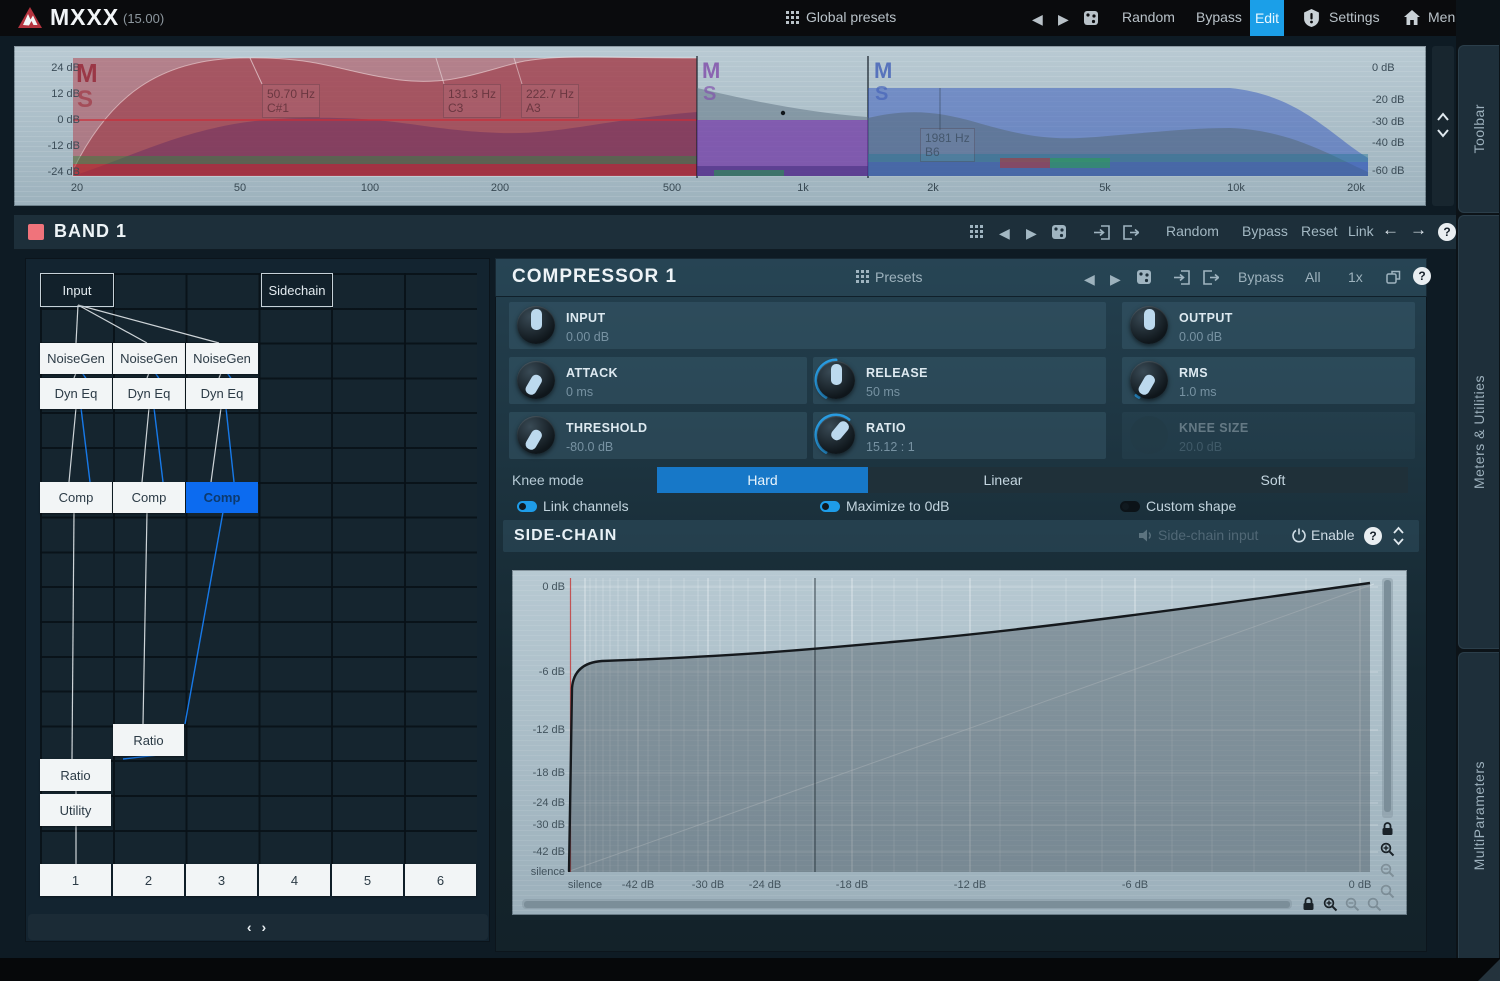  I want to click on knee-mode-hard-selected: Hard, so click(762, 480).